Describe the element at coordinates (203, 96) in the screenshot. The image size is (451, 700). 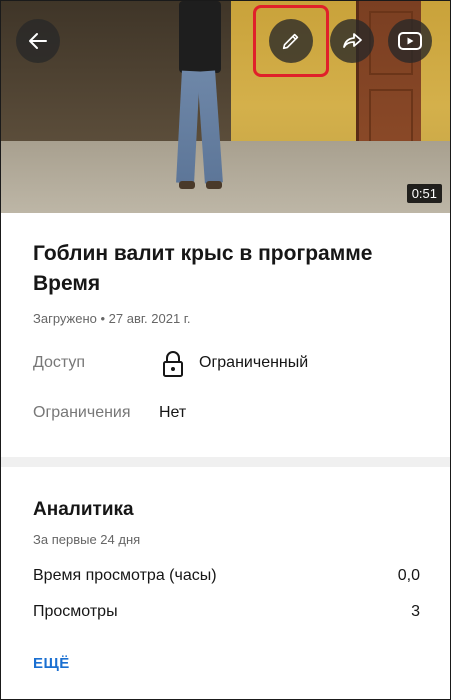
I see `video-scene-person` at that location.